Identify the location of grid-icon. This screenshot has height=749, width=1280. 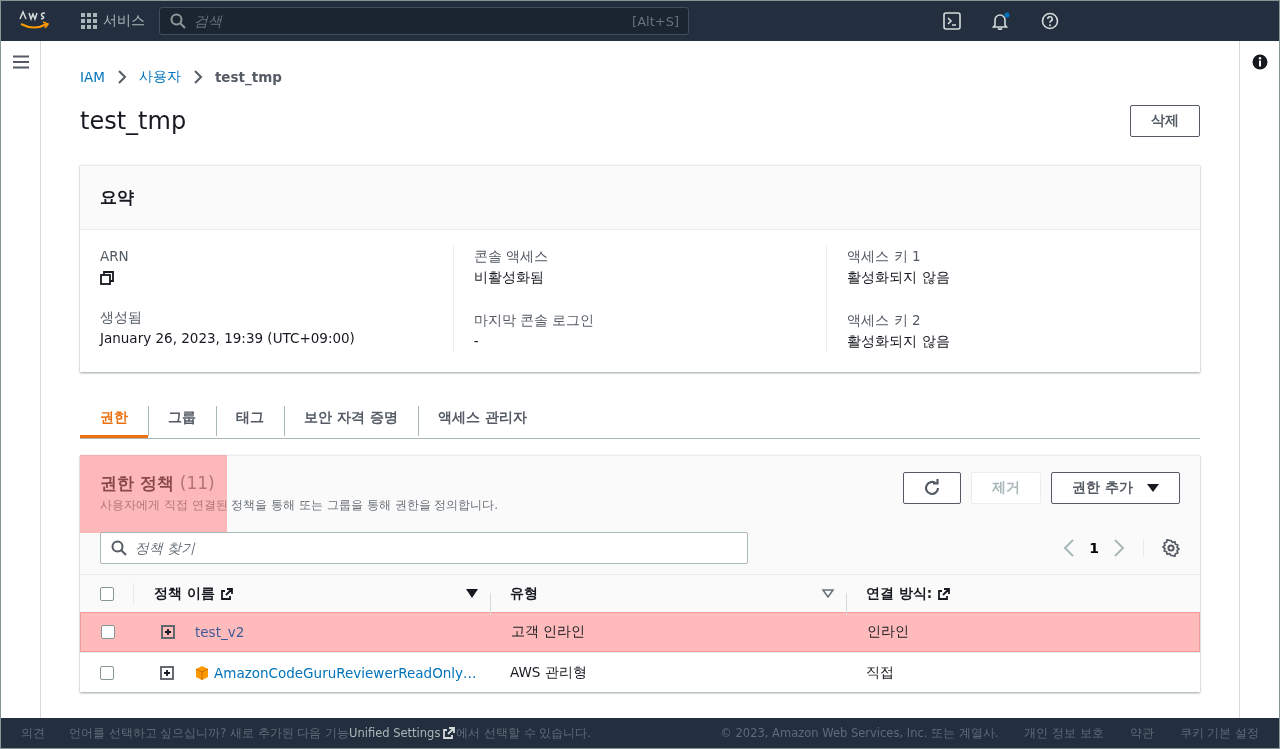
(89, 21).